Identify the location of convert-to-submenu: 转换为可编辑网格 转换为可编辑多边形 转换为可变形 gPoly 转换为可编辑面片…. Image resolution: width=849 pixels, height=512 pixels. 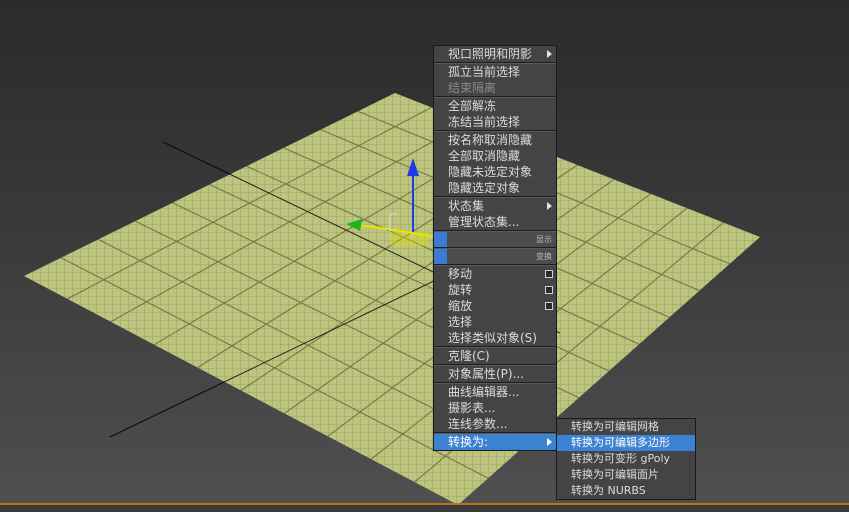
(626, 459).